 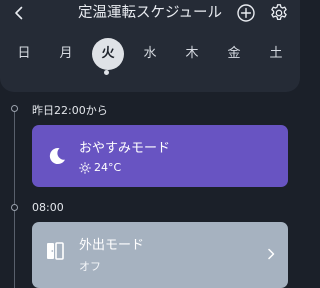 I want to click on card-mode-label: おやすみモード, so click(x=125, y=148).